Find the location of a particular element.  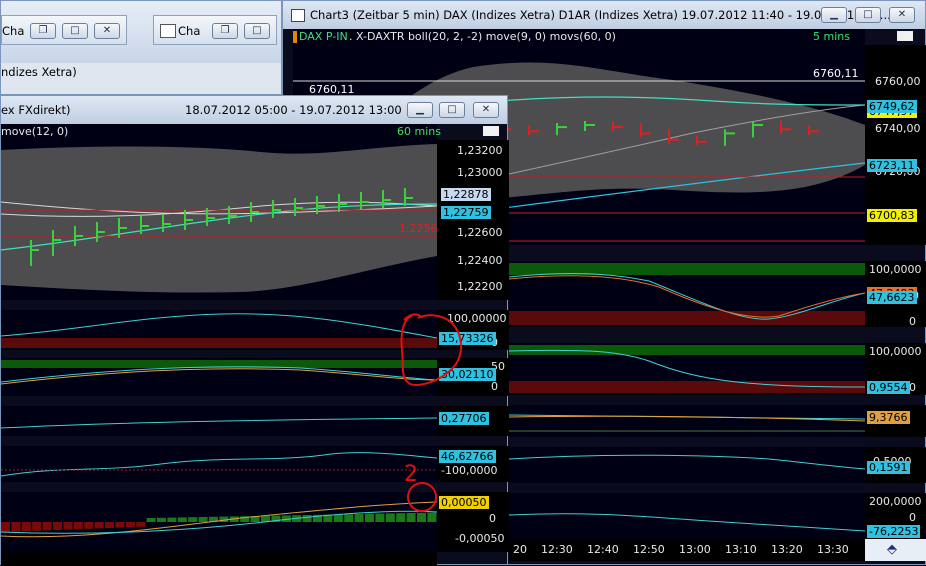

osc-tick: -100,0000 is located at coordinates (469, 470).